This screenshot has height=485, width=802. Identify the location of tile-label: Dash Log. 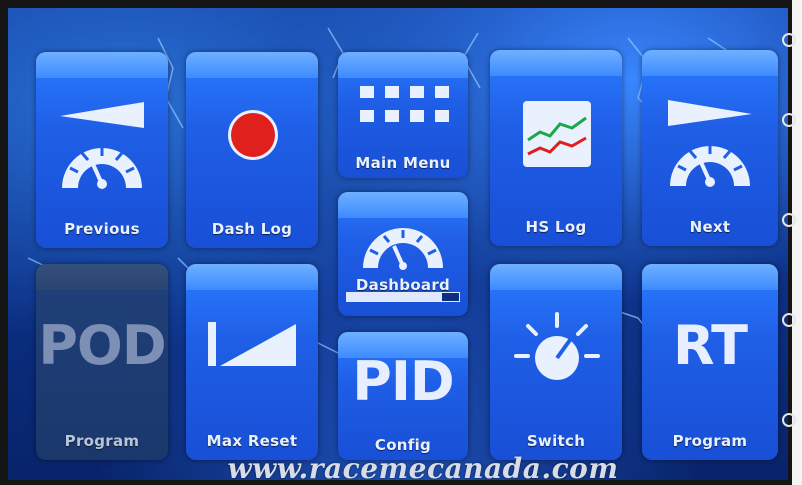
(252, 229).